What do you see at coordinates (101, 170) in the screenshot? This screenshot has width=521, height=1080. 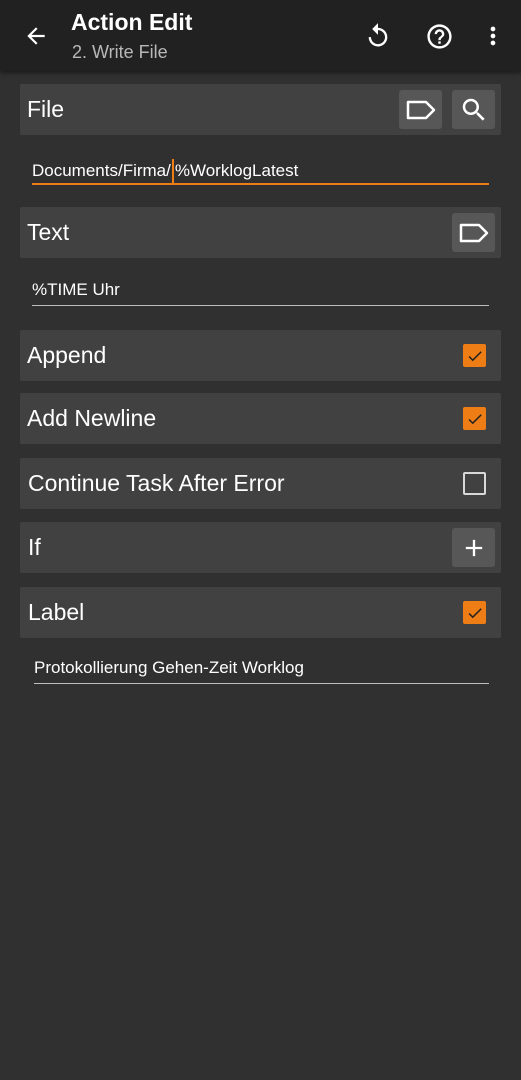 I see `file-path-text-before: Documents/Firma/` at bounding box center [101, 170].